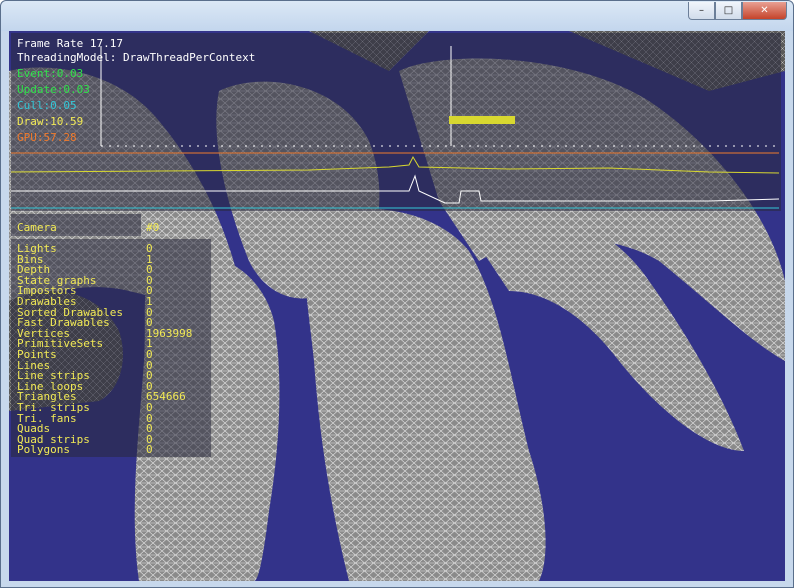 Image resolution: width=794 pixels, height=588 pixels. Describe the element at coordinates (397, 61) in the screenshot. I see `mesh-top-region` at that location.